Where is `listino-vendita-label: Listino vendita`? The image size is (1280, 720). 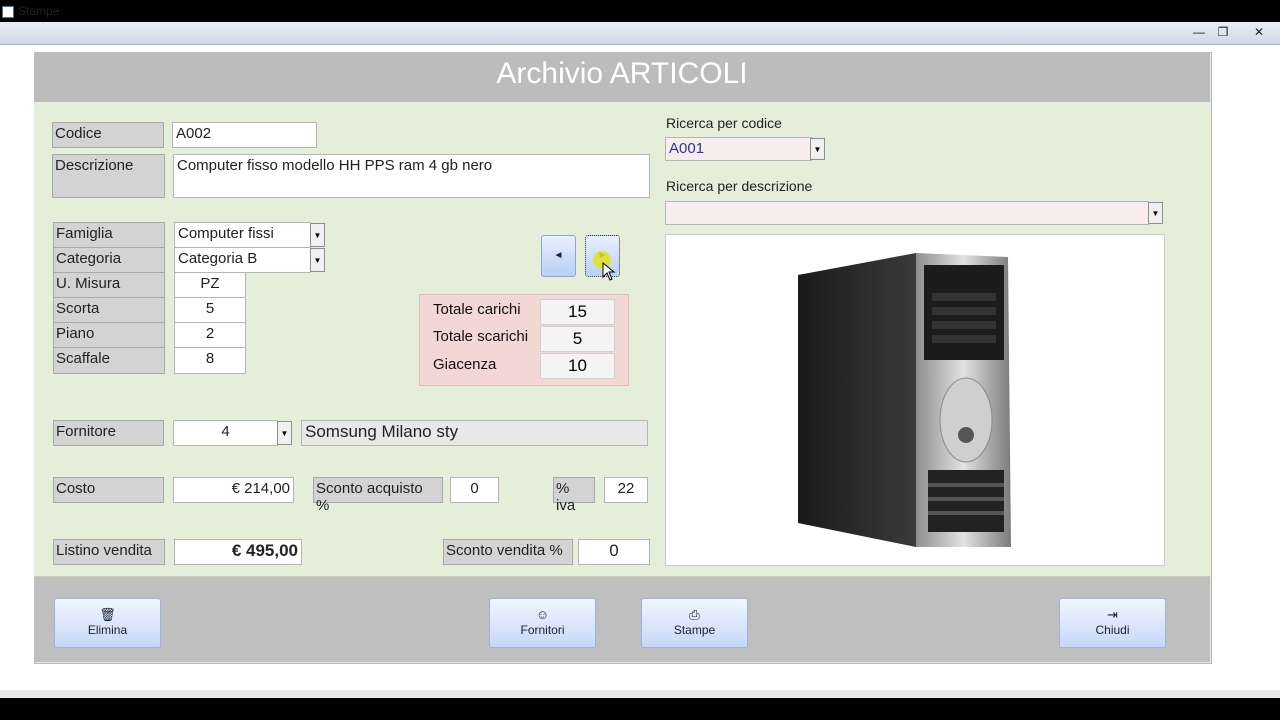 listino-vendita-label: Listino vendita is located at coordinates (109, 552).